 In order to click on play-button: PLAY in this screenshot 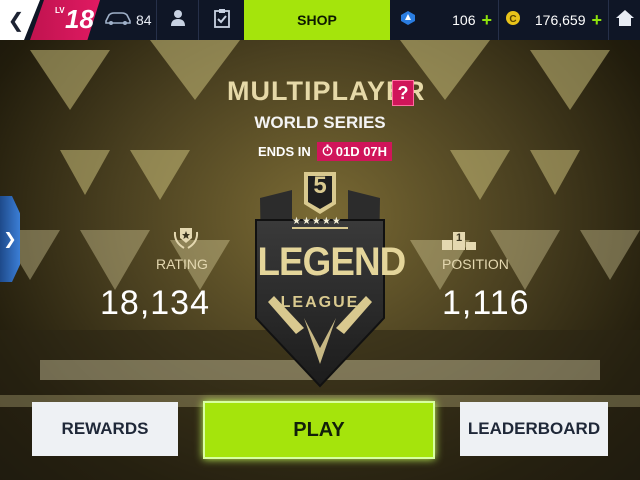, I will do `click(319, 430)`.